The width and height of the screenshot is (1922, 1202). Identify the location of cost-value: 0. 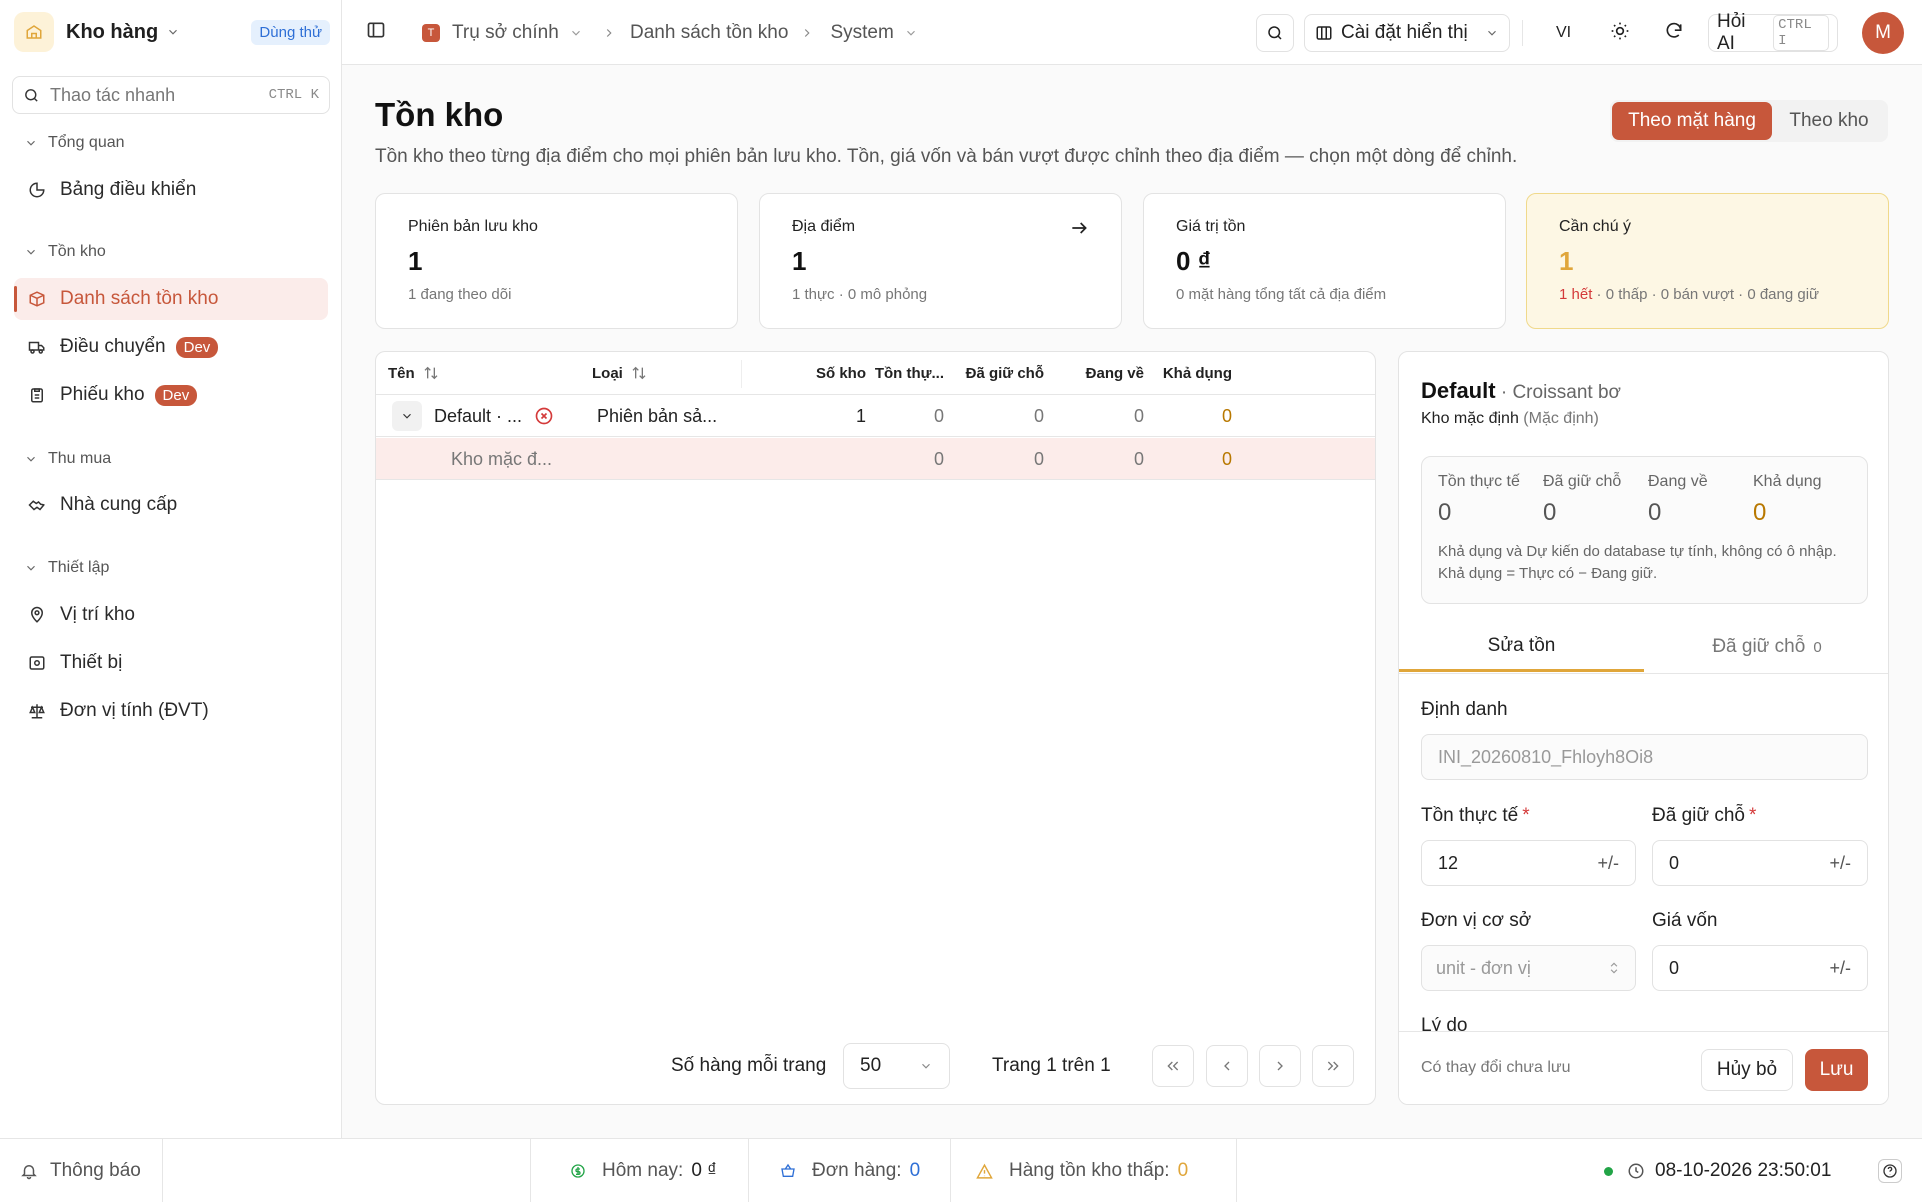
(1674, 967).